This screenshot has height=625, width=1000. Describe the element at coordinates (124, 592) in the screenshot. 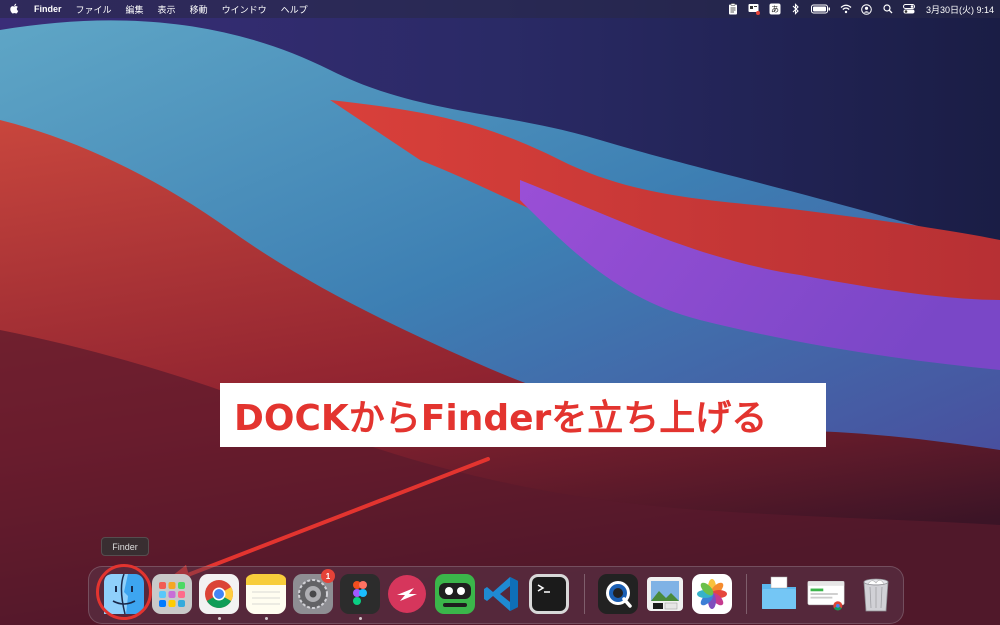

I see `annotation-highlight-circle` at that location.